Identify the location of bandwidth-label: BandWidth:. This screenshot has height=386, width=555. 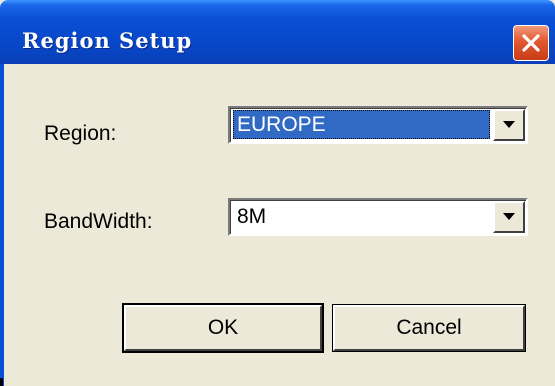
(98, 221).